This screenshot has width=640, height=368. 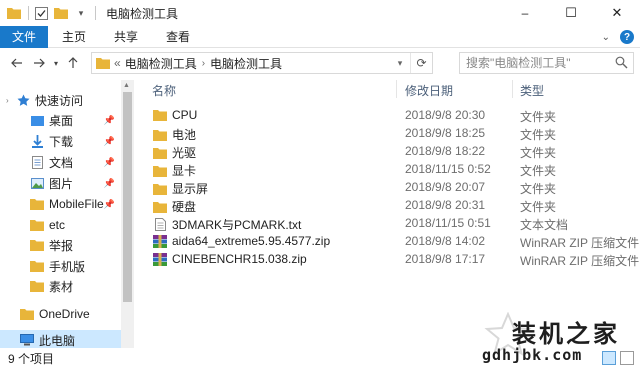 What do you see at coordinates (31, 358) in the screenshot?
I see `item-count: 9 个项目` at bounding box center [31, 358].